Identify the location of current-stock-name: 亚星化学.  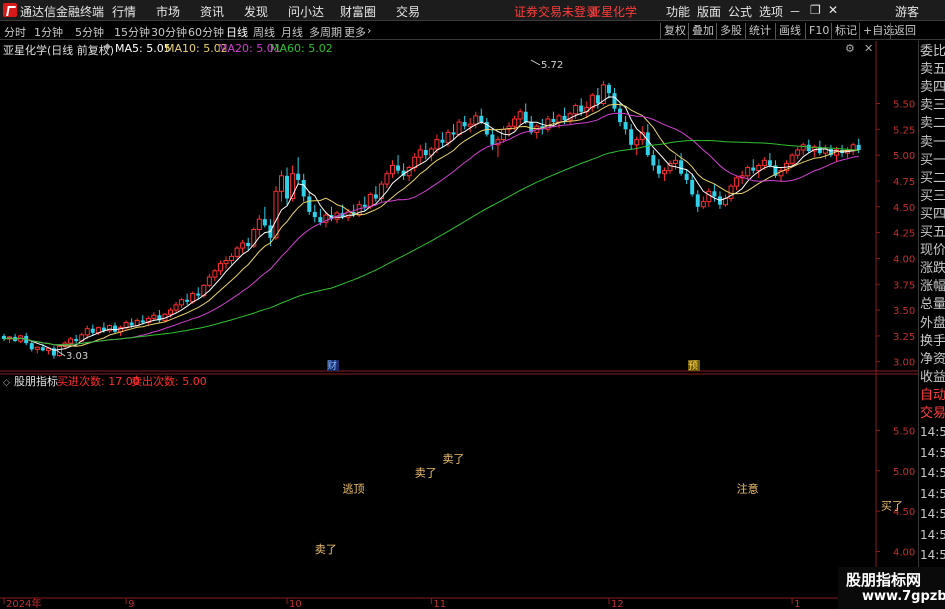
(613, 12).